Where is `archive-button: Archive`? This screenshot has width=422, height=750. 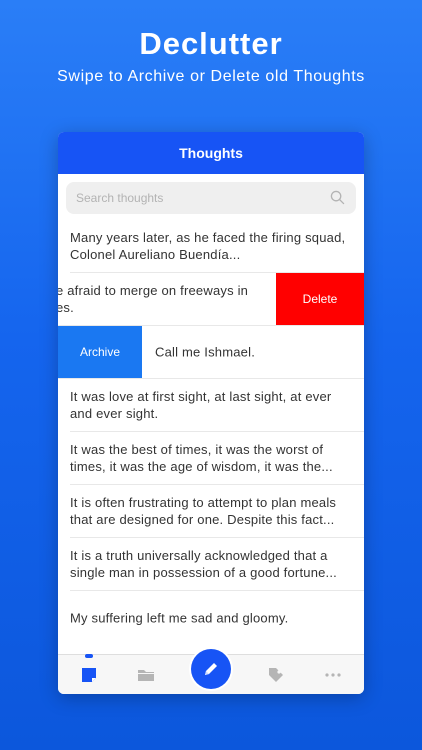 archive-button: Archive is located at coordinates (100, 352).